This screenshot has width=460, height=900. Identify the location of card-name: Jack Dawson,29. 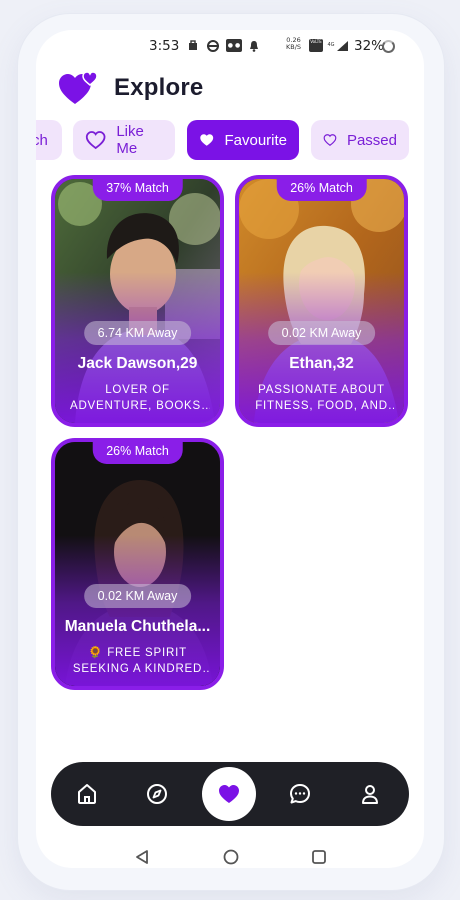
(137, 363).